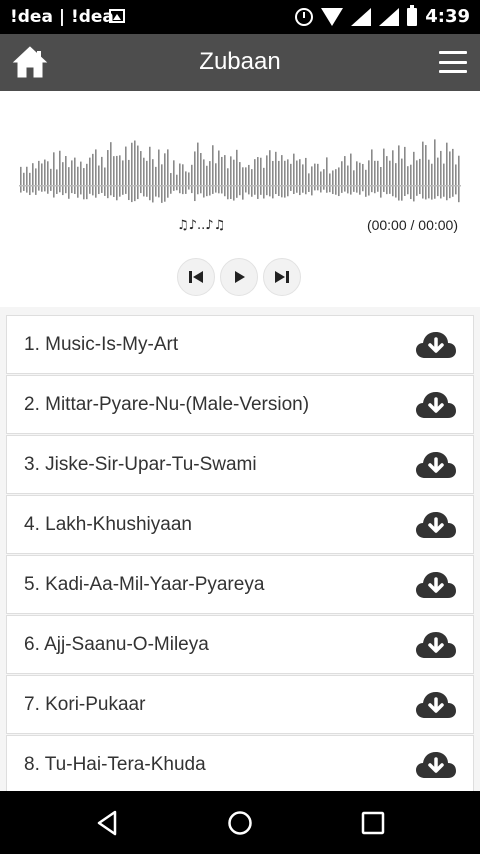  Describe the element at coordinates (412, 15) in the screenshot. I see `battery-icon` at that location.